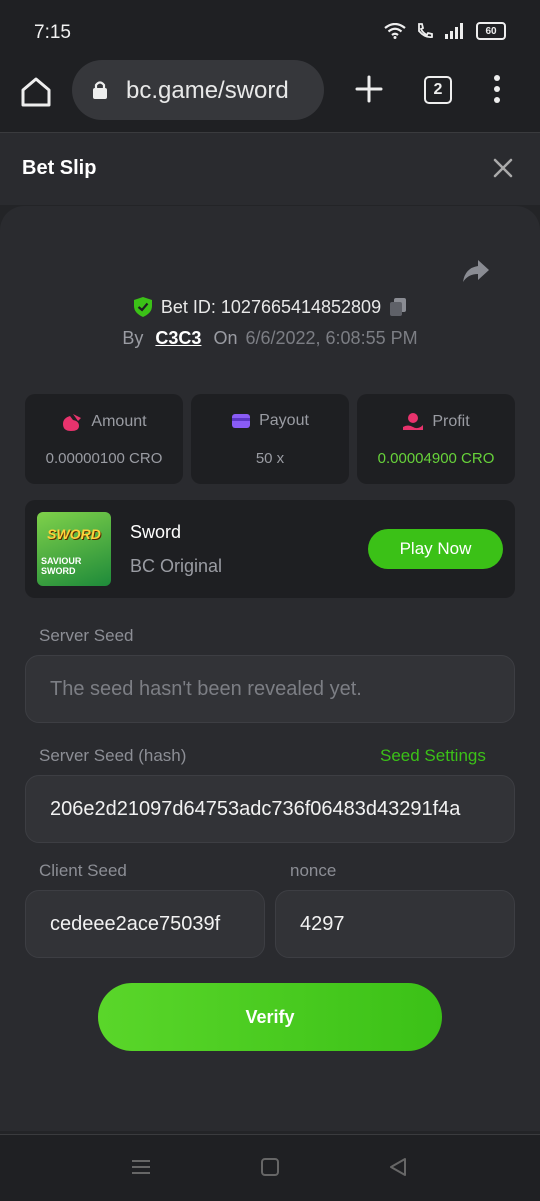  I want to click on new-tab-icon, so click(369, 89).